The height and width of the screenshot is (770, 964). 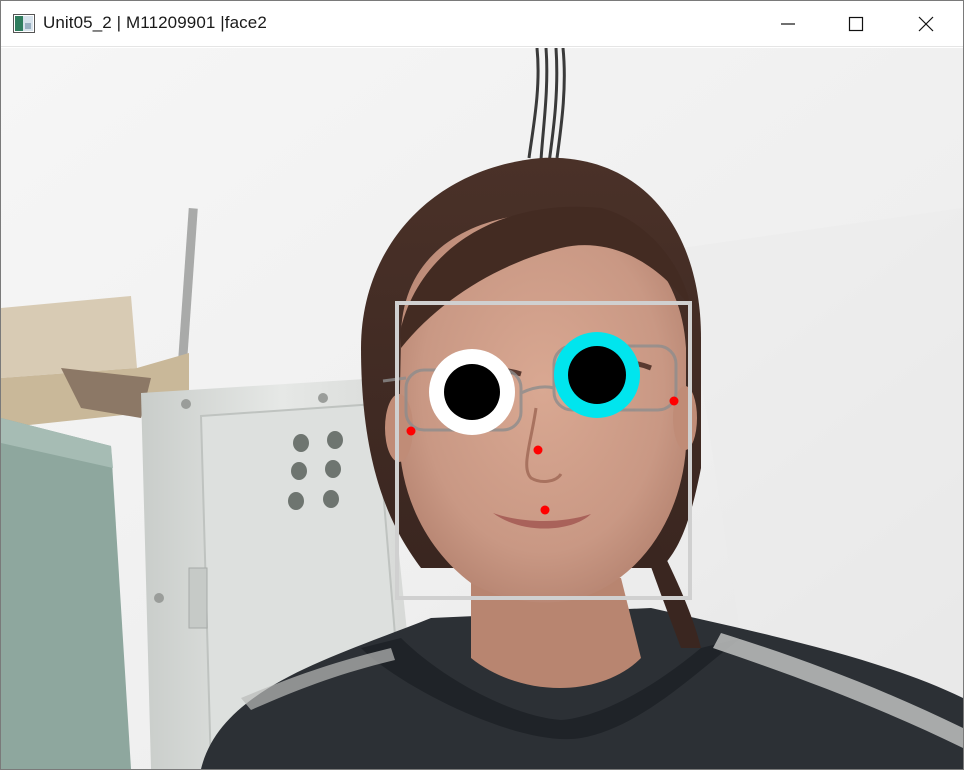 I want to click on maximize-button, so click(x=856, y=24).